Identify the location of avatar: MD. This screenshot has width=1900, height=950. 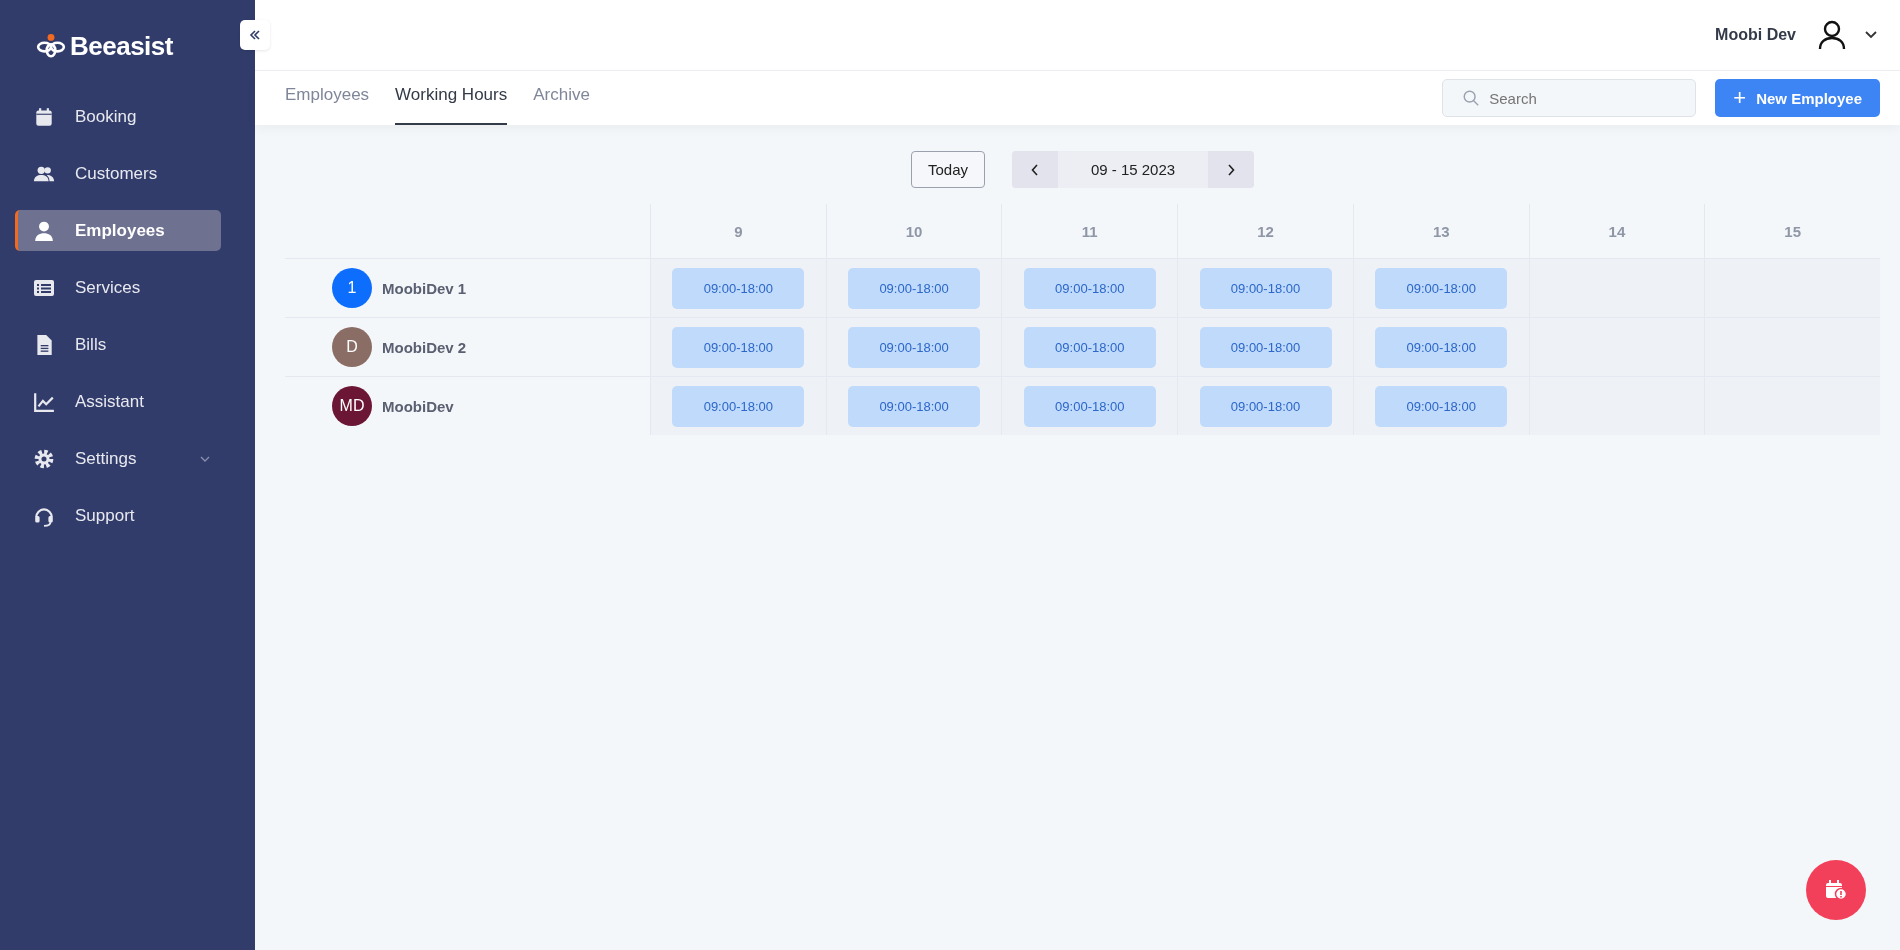
(352, 406).